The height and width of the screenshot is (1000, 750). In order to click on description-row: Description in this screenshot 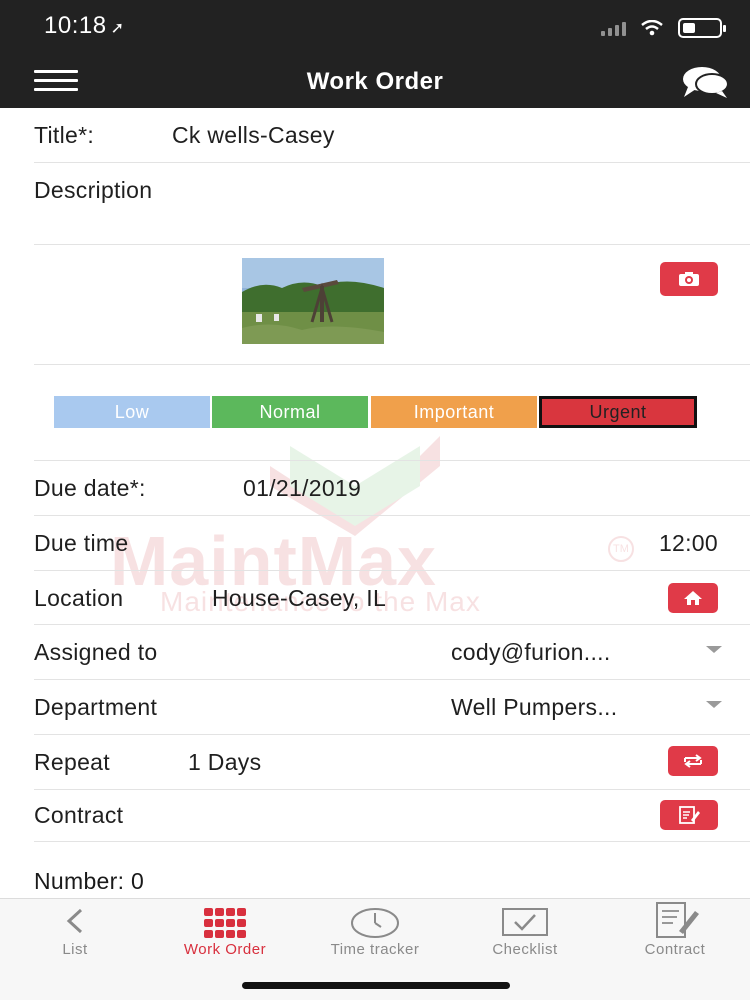, I will do `click(392, 204)`.